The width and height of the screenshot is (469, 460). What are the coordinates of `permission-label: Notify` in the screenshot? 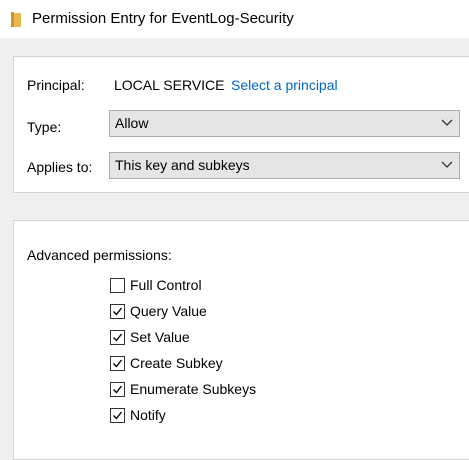 It's located at (148, 415).